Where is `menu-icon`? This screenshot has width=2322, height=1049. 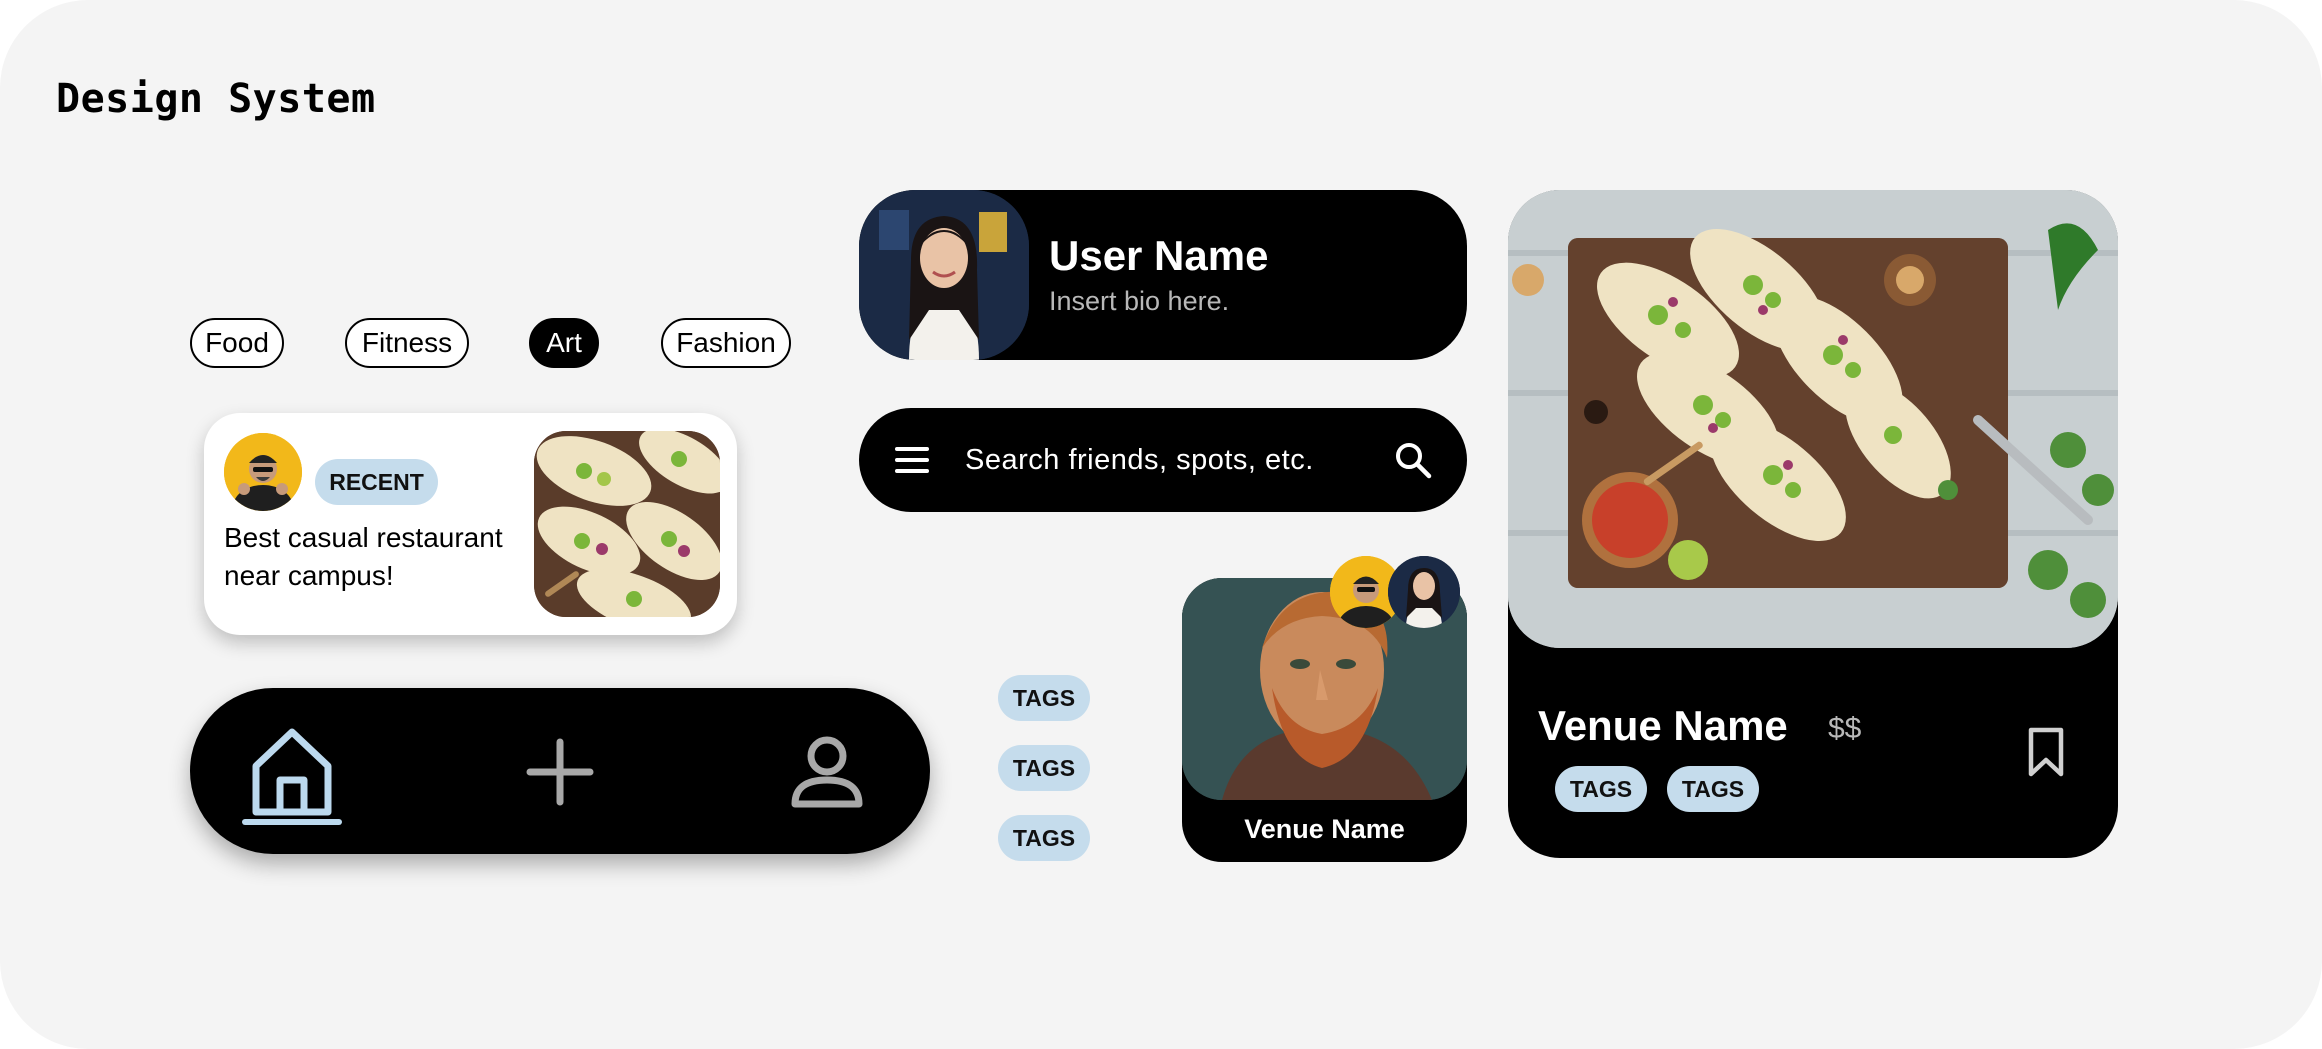 menu-icon is located at coordinates (912, 460).